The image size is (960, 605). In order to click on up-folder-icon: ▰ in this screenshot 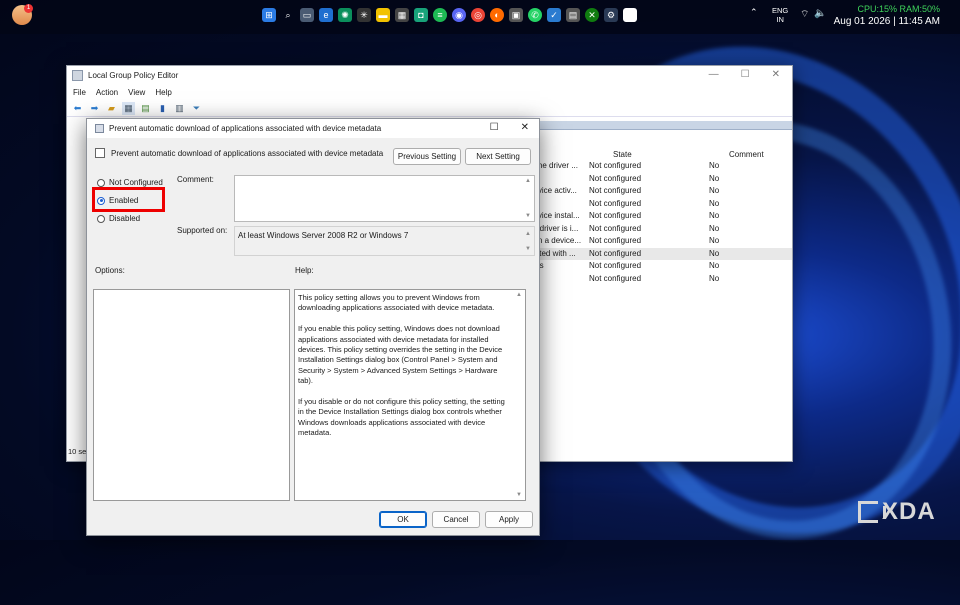, I will do `click(111, 108)`.